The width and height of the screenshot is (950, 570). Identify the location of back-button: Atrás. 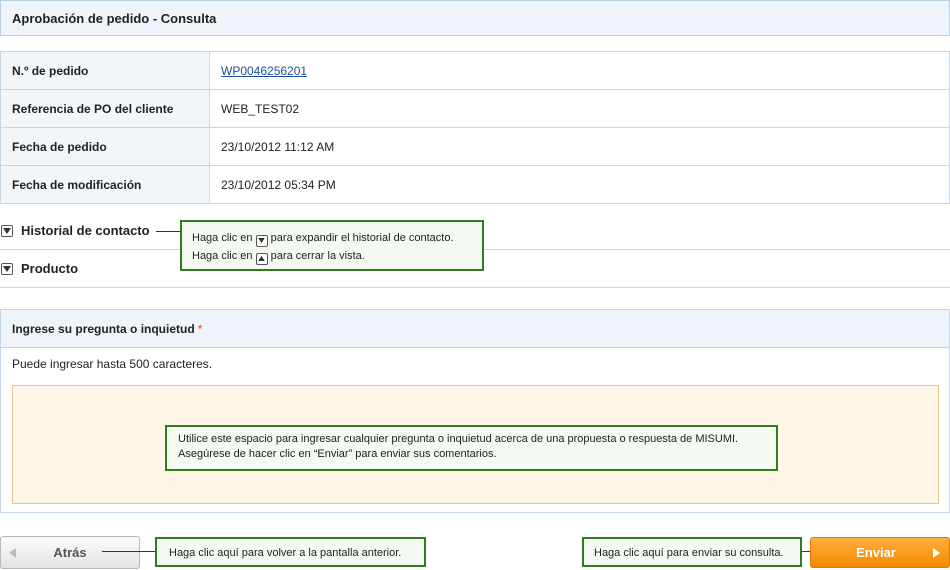
(70, 552).